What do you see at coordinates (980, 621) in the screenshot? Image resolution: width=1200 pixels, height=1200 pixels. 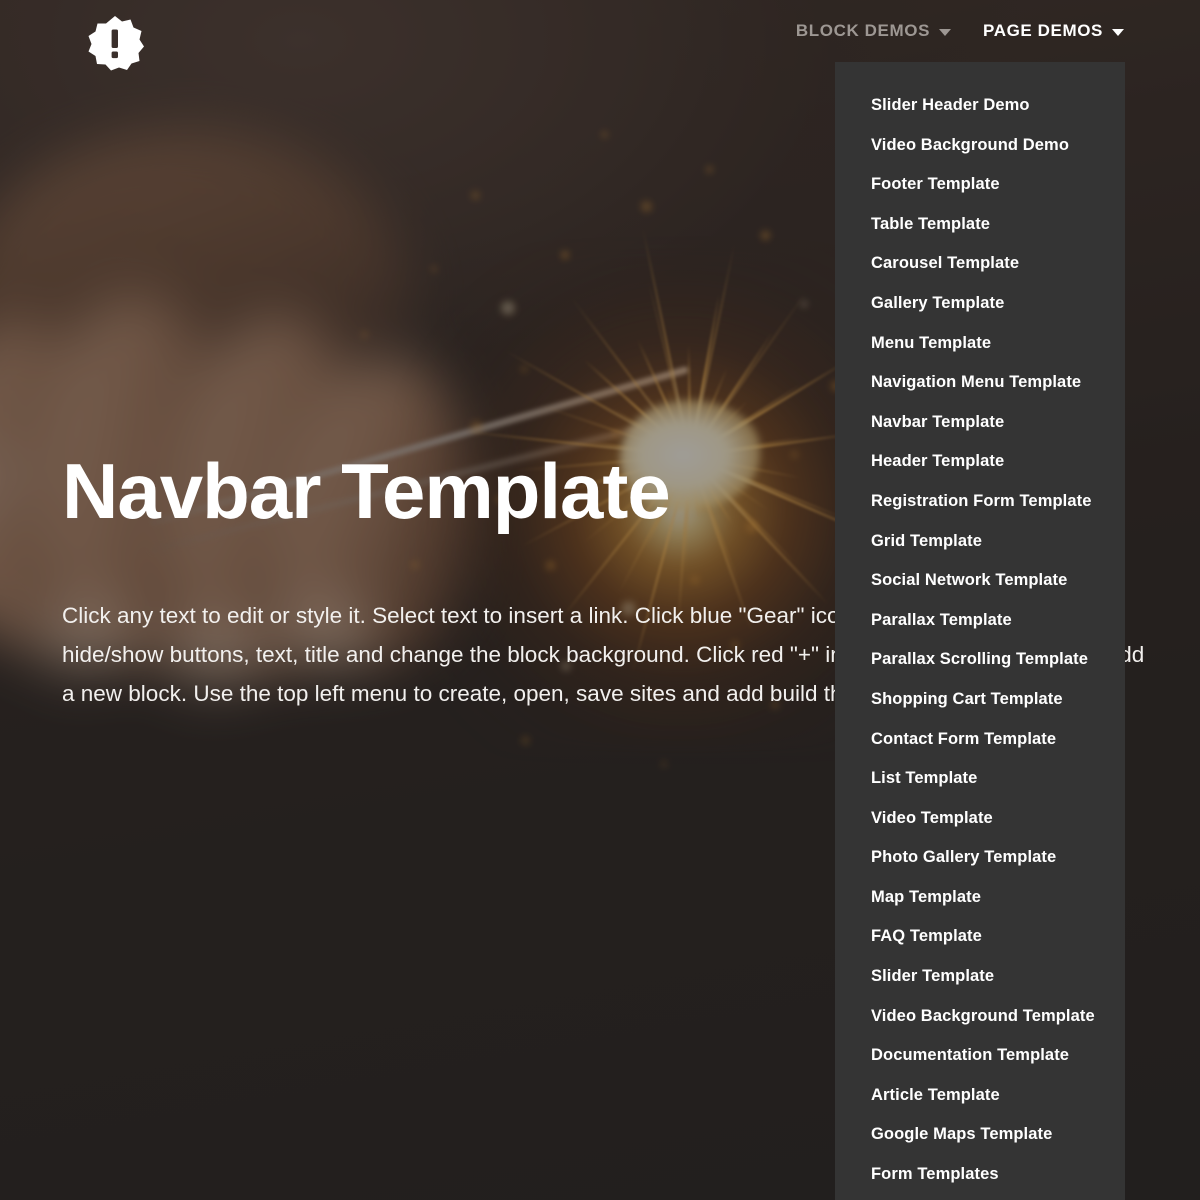 I see `dropdown-item: Parallax Template` at bounding box center [980, 621].